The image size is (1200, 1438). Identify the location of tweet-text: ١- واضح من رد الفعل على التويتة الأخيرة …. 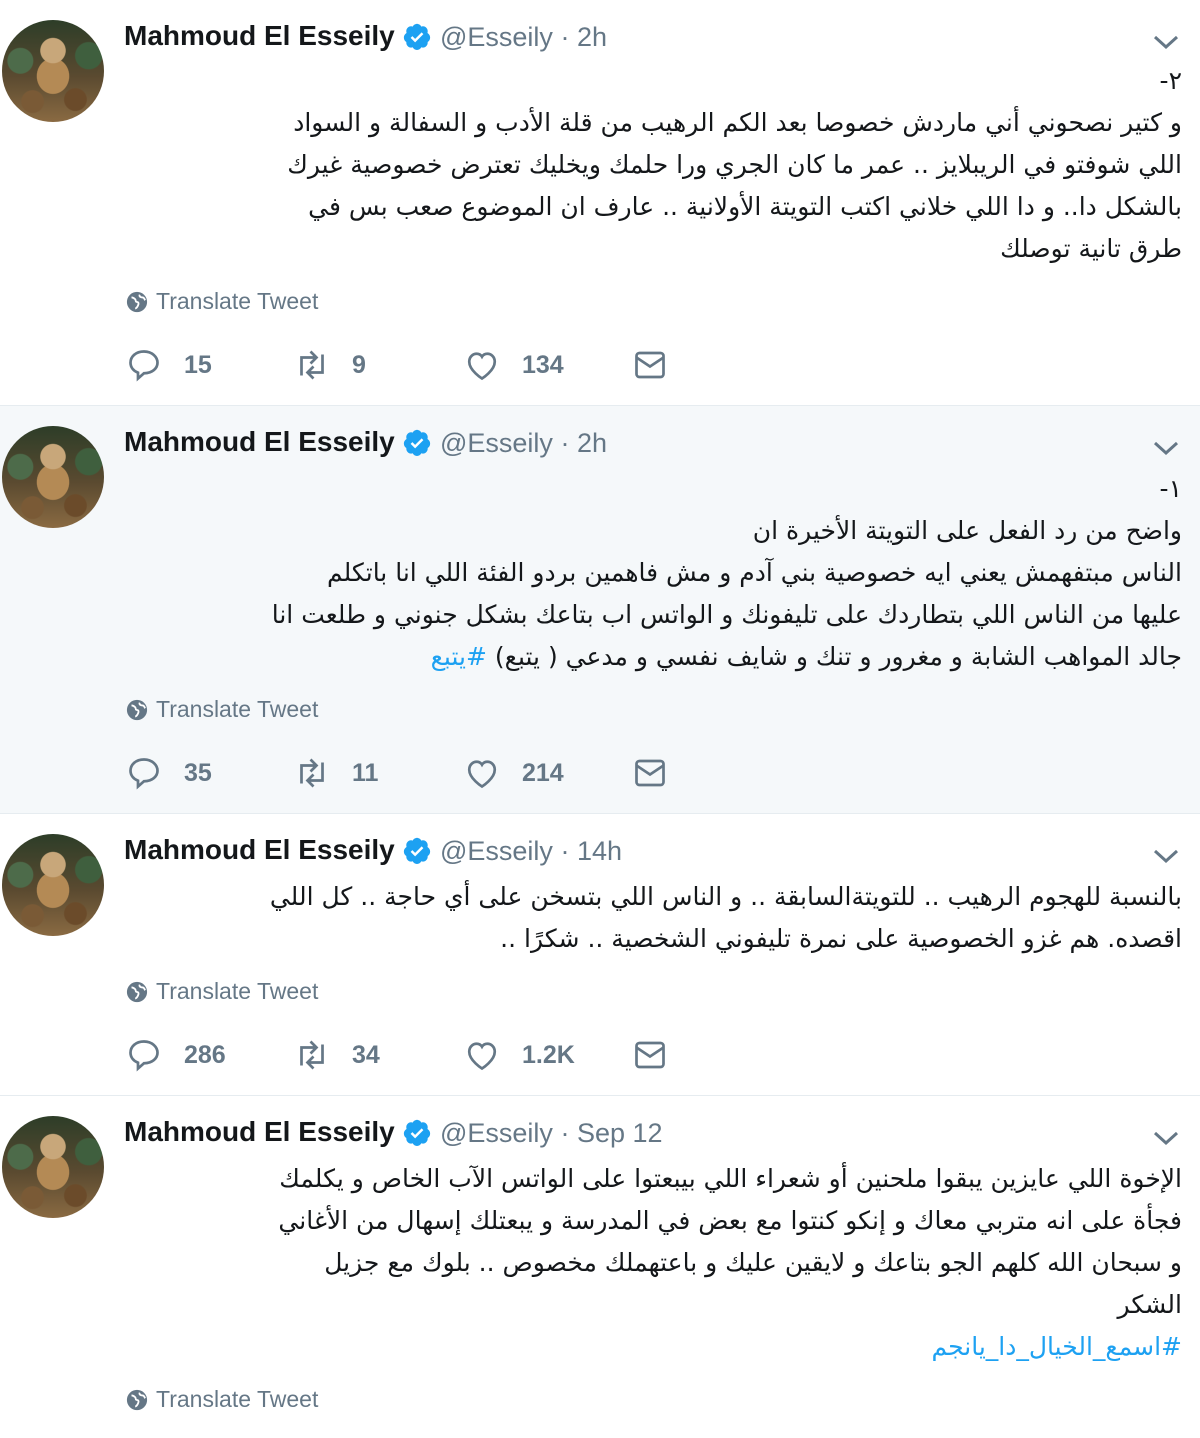
(653, 573).